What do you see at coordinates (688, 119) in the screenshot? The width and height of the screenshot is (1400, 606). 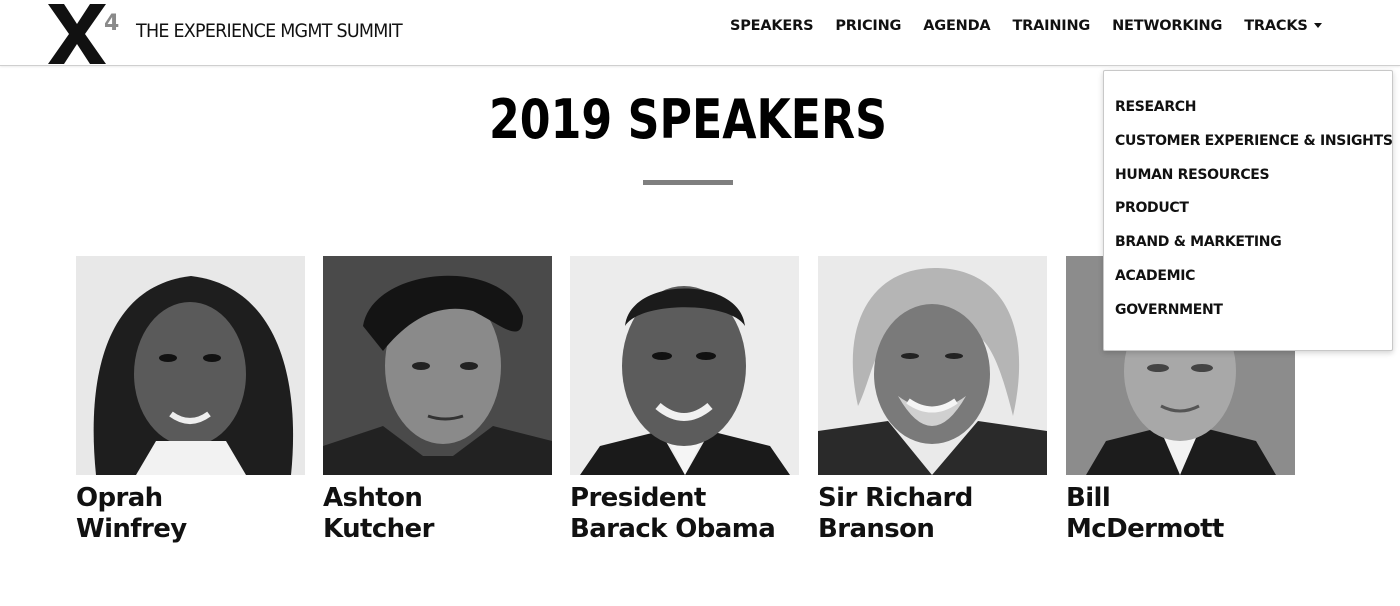 I see `page-title: 2019 SPEAKERS` at bounding box center [688, 119].